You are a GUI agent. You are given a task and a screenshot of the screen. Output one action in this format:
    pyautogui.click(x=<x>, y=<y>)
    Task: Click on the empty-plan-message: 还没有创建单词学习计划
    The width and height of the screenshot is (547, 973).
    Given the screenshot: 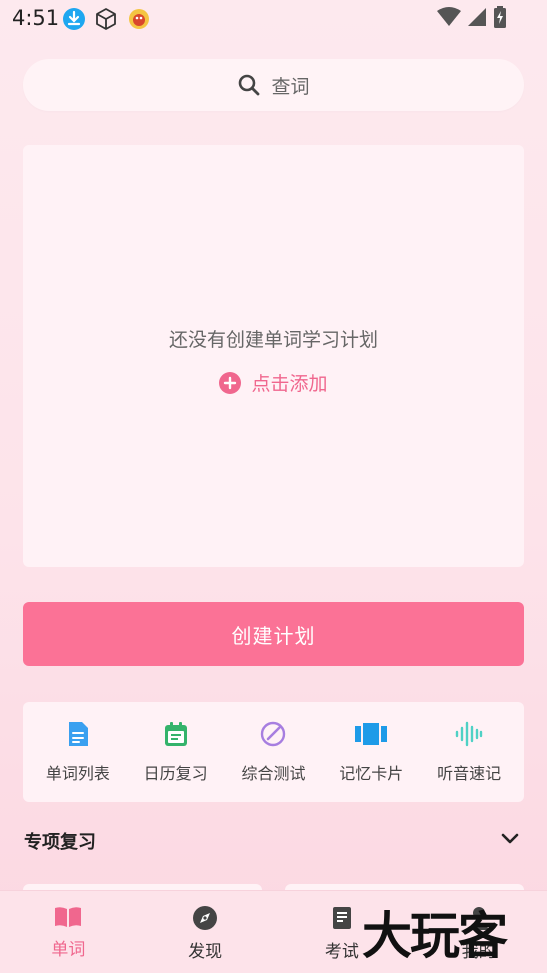 What is the action you would take?
    pyautogui.click(x=273, y=340)
    